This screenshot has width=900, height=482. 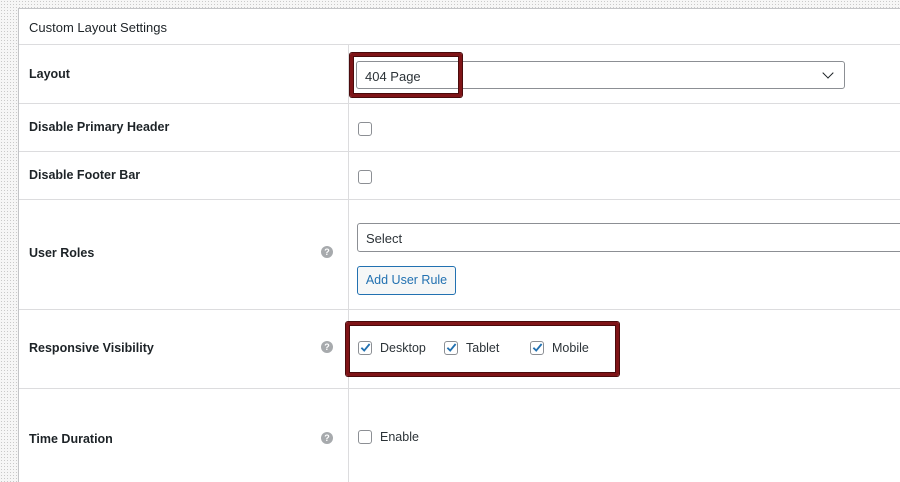 What do you see at coordinates (459, 27) in the screenshot?
I see `panel-title: Custom Layout Settings` at bounding box center [459, 27].